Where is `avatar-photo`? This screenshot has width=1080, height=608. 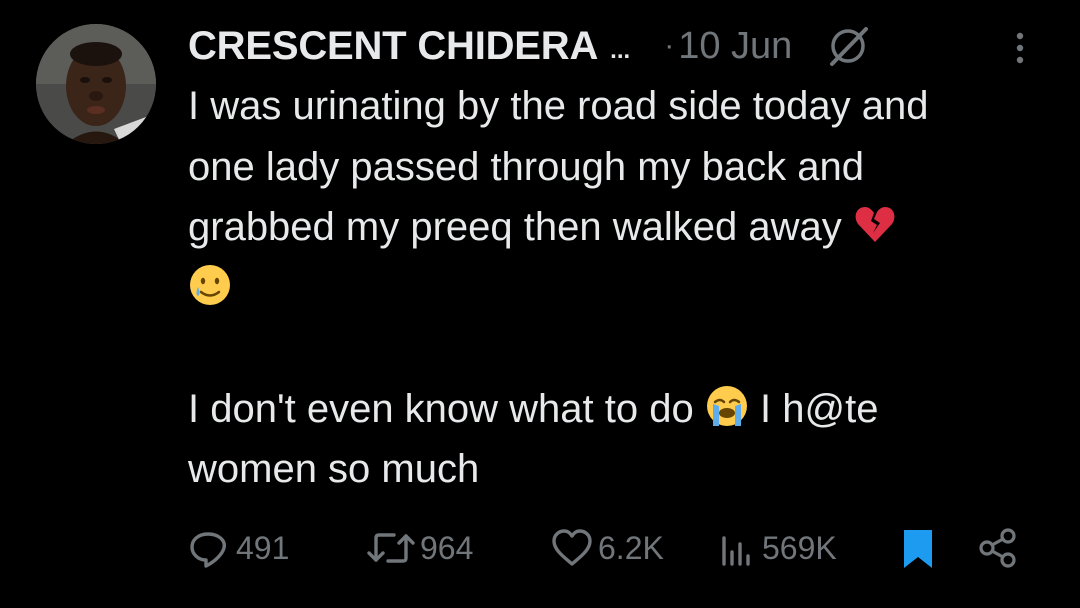
avatar-photo is located at coordinates (96, 84).